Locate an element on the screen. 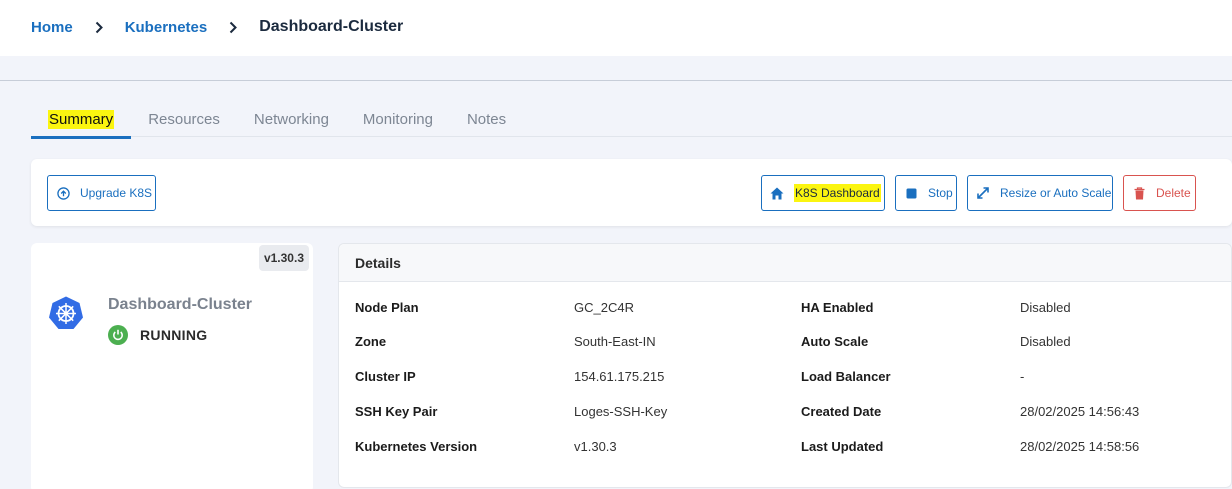 Image resolution: width=1232 pixels, height=489 pixels. kubernetes-icon is located at coordinates (66, 313).